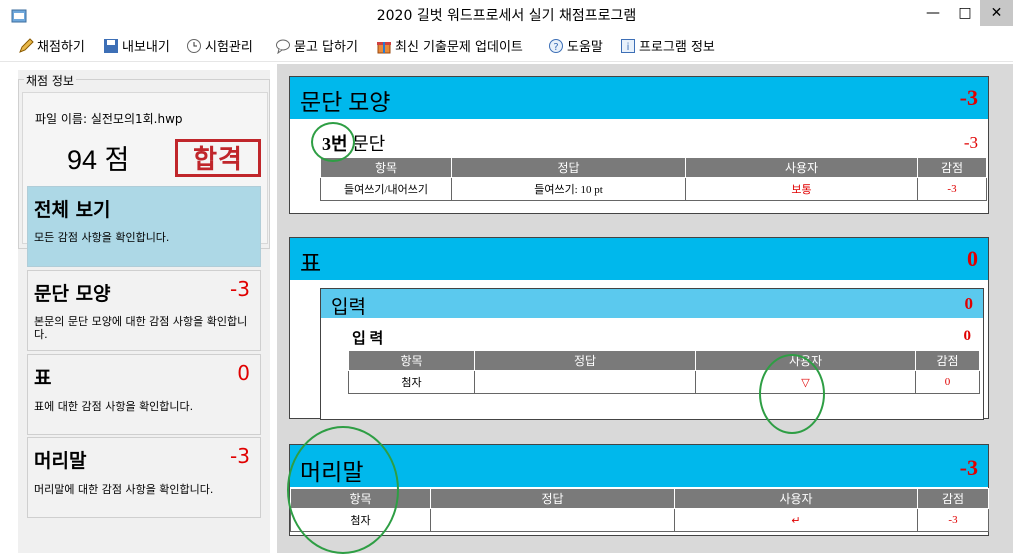 The image size is (1013, 554). I want to click on svg-text: i, so click(628, 47).